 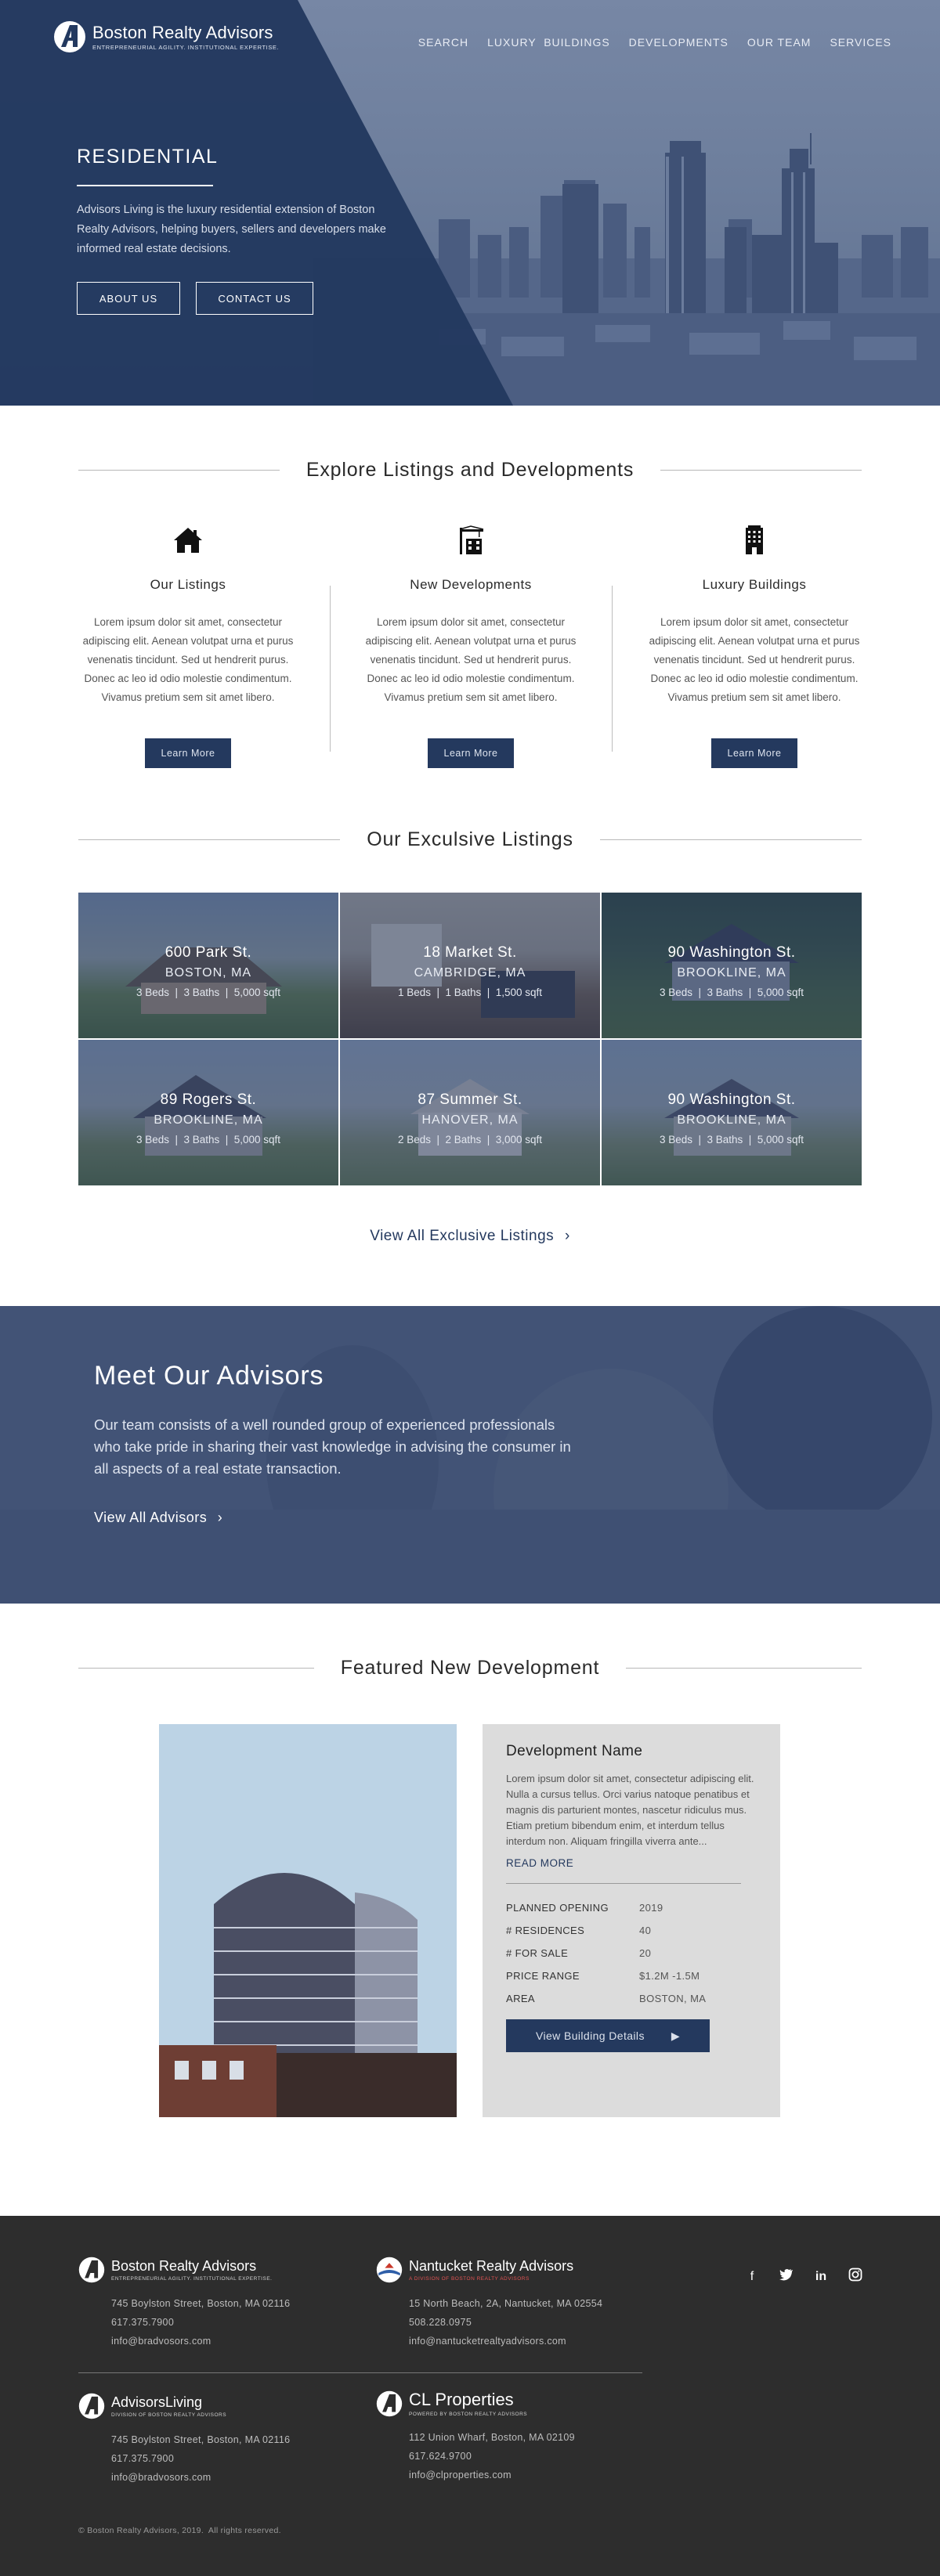 I want to click on footer-phone: 617.624.9700, so click(x=525, y=2456).